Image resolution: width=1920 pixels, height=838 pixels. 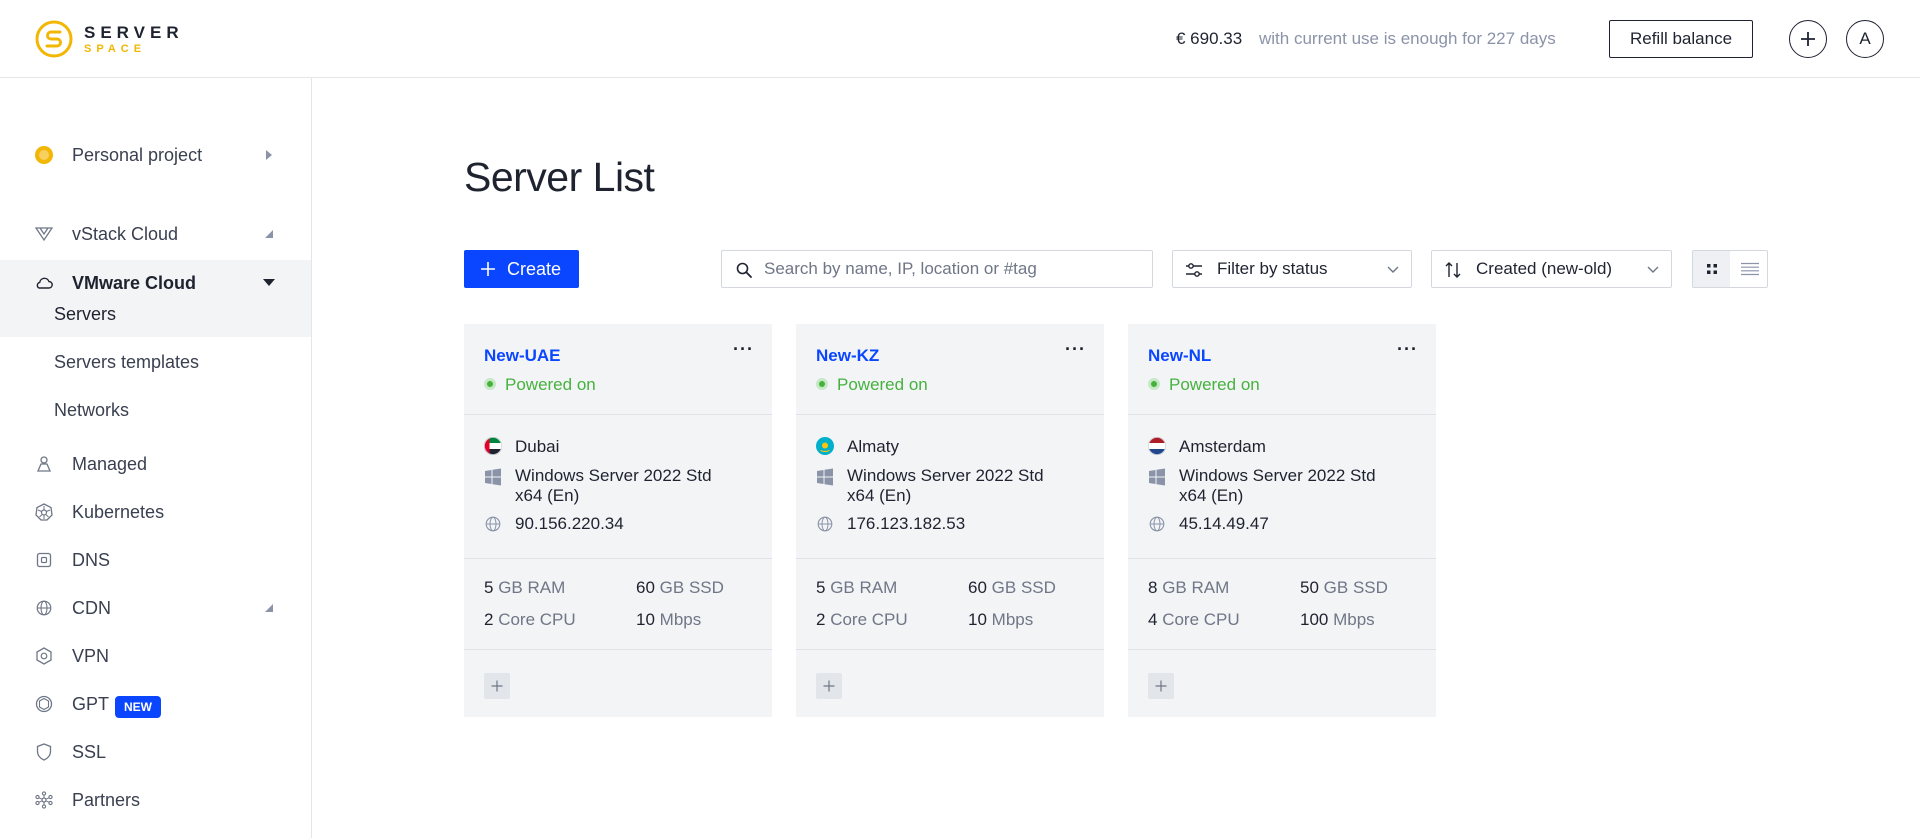 I want to click on sidebar-item-vstack-cloud: vStack Cloud, so click(x=155, y=234).